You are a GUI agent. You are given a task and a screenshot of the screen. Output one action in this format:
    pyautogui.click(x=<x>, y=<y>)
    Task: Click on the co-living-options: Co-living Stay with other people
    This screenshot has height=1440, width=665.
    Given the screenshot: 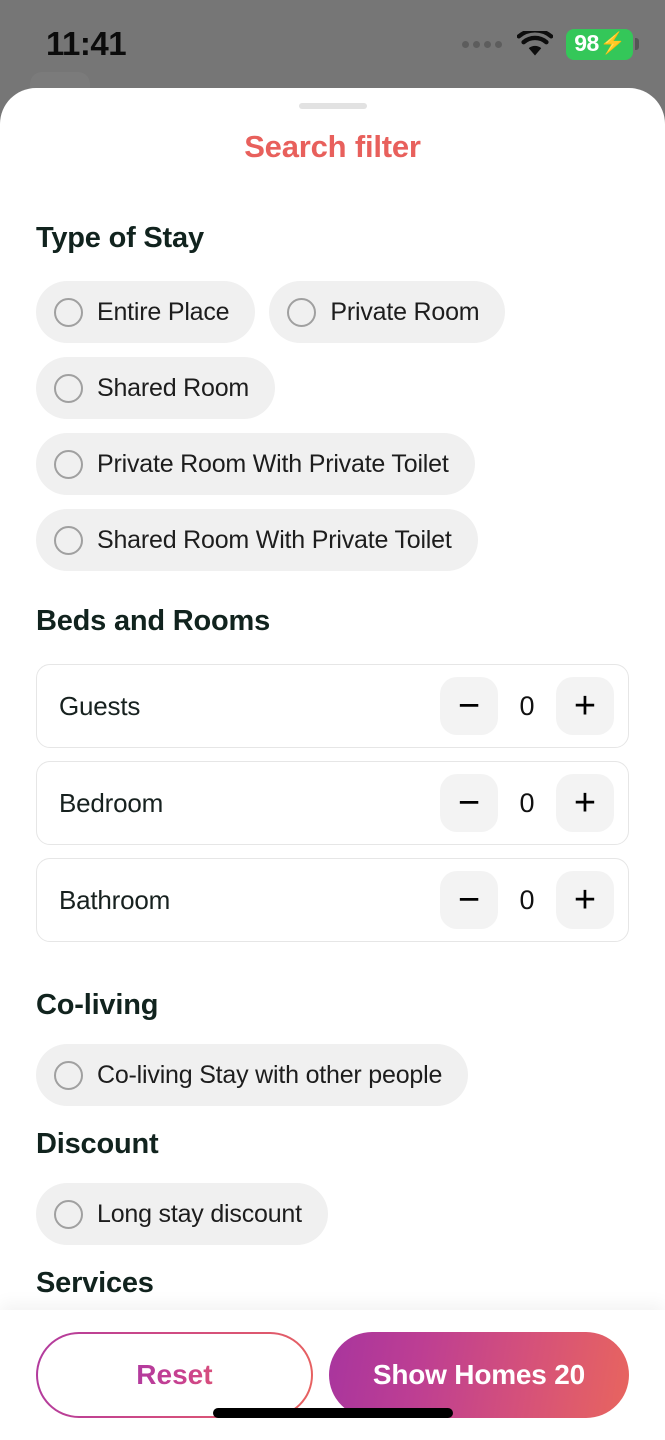 What is the action you would take?
    pyautogui.click(x=332, y=1075)
    